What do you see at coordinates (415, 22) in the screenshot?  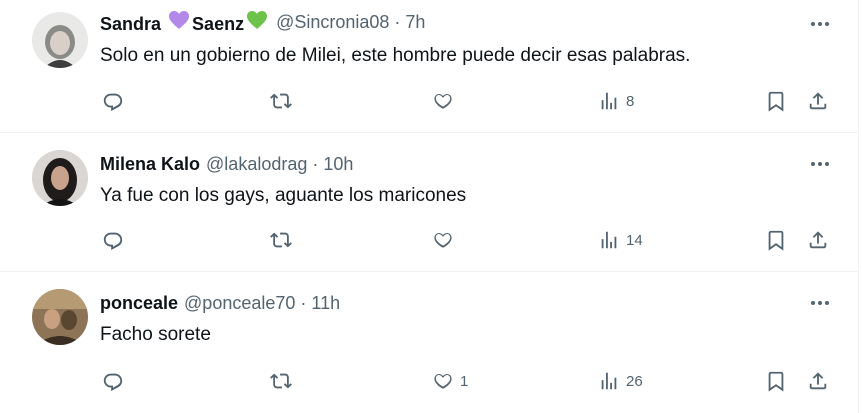 I see `timestamp: 7h` at bounding box center [415, 22].